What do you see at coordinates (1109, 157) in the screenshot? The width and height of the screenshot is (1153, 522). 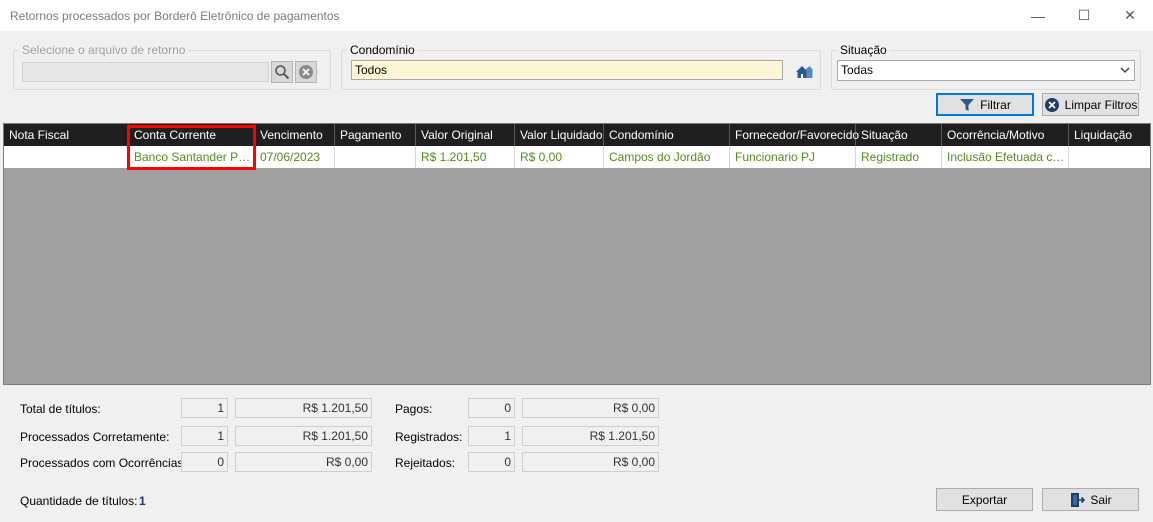 I see `cell-liquidacao` at bounding box center [1109, 157].